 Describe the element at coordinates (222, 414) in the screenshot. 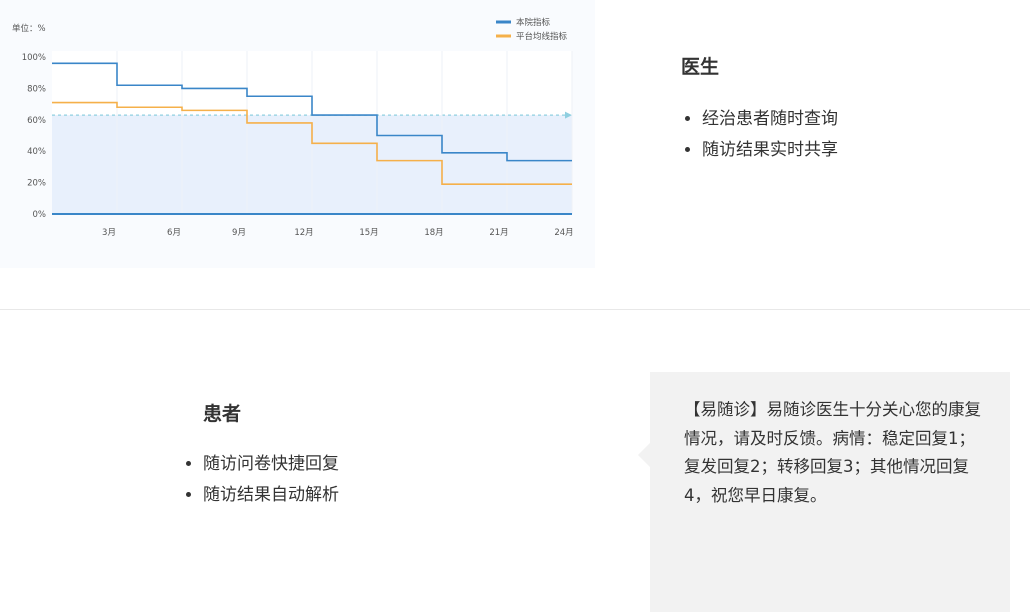

I see `patient-title: 患者` at that location.